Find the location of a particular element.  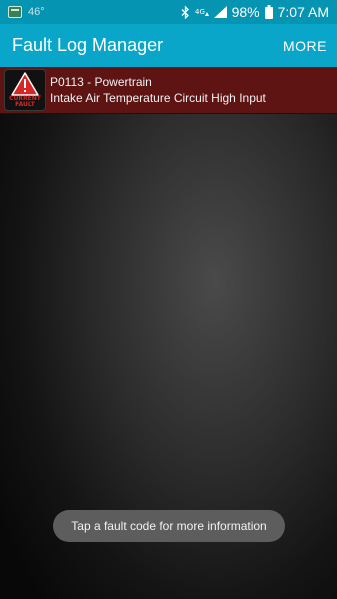

bluetooth-icon is located at coordinates (185, 12).